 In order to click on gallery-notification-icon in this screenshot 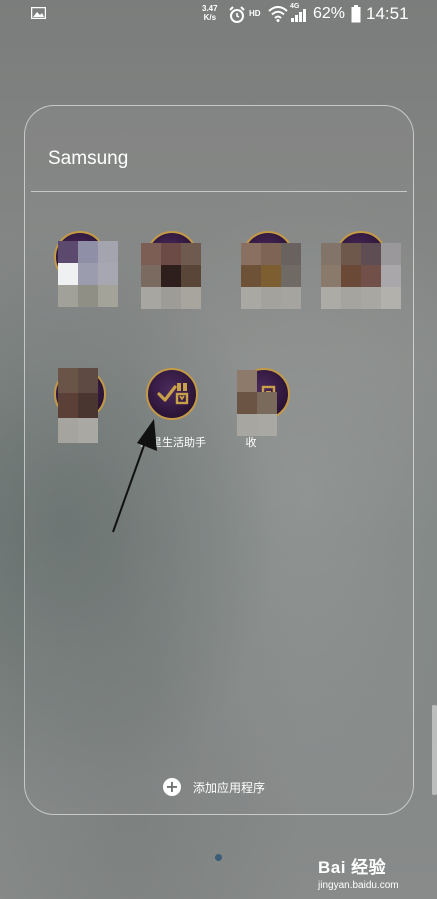, I will do `click(38, 13)`.